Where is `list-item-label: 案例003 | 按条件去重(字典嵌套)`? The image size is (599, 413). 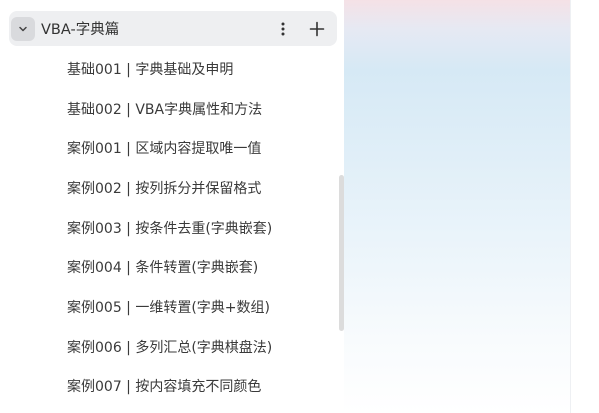
list-item-label: 案例003 | 按条件去重(字典嵌套) is located at coordinates (170, 228).